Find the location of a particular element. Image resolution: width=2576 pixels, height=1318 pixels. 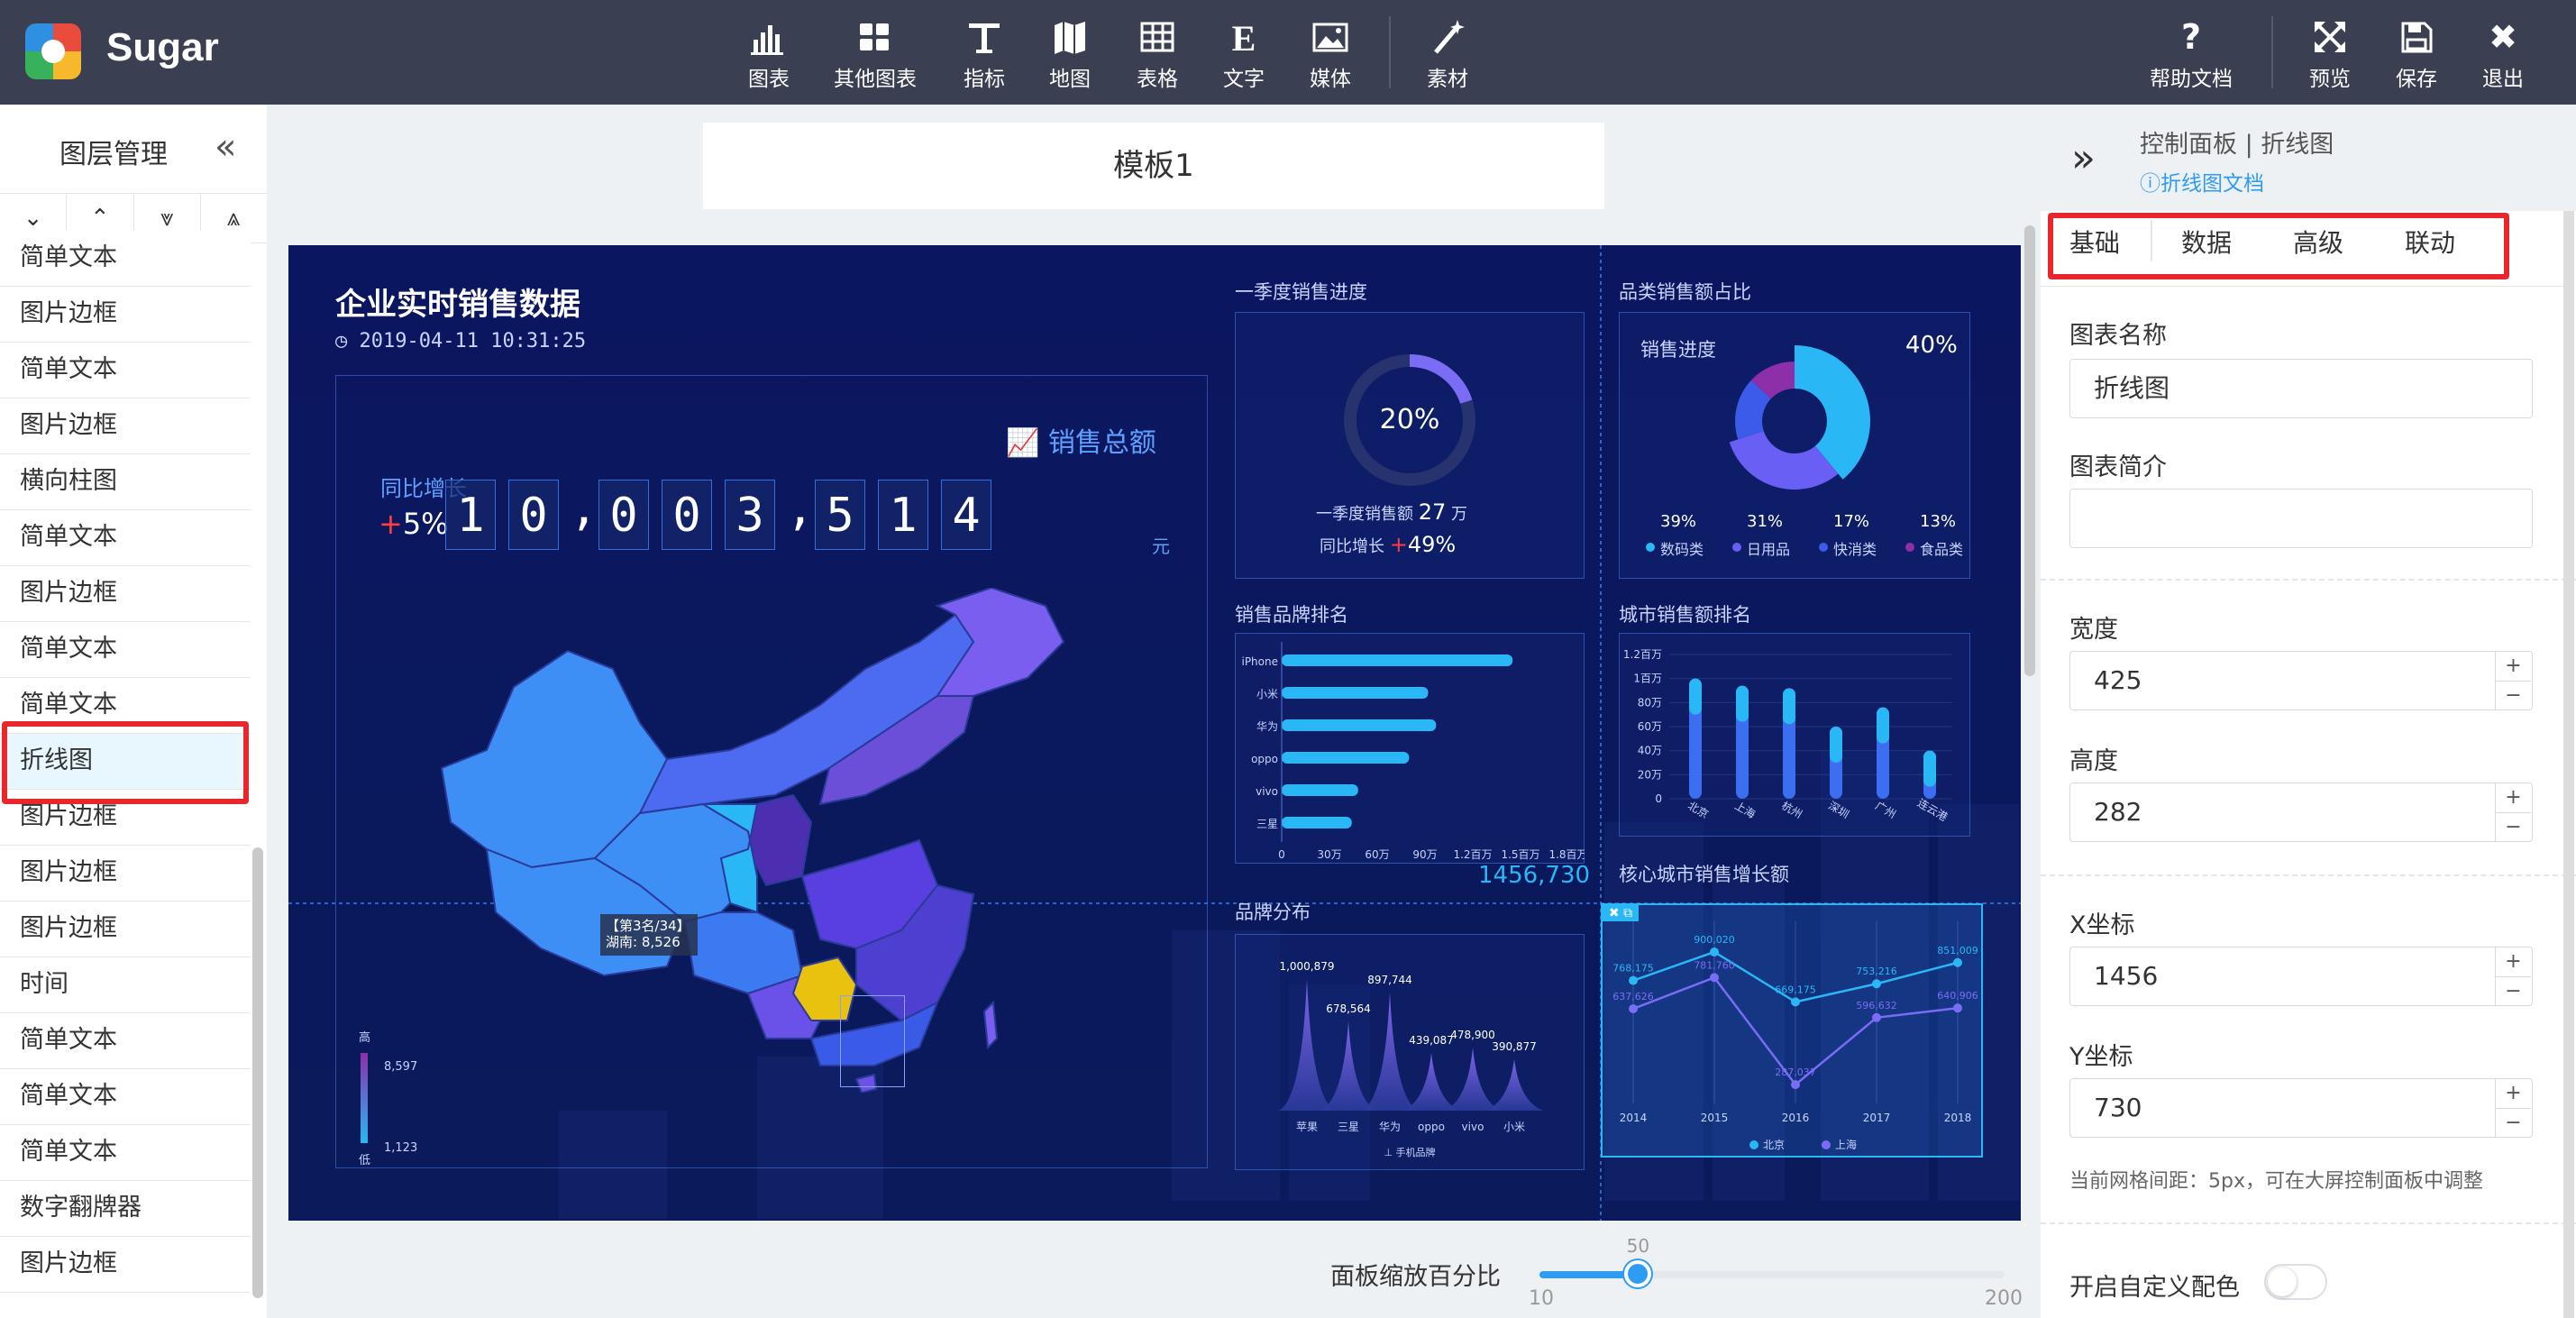

toolbar-save-button: 保存 is located at coordinates (2416, 54).